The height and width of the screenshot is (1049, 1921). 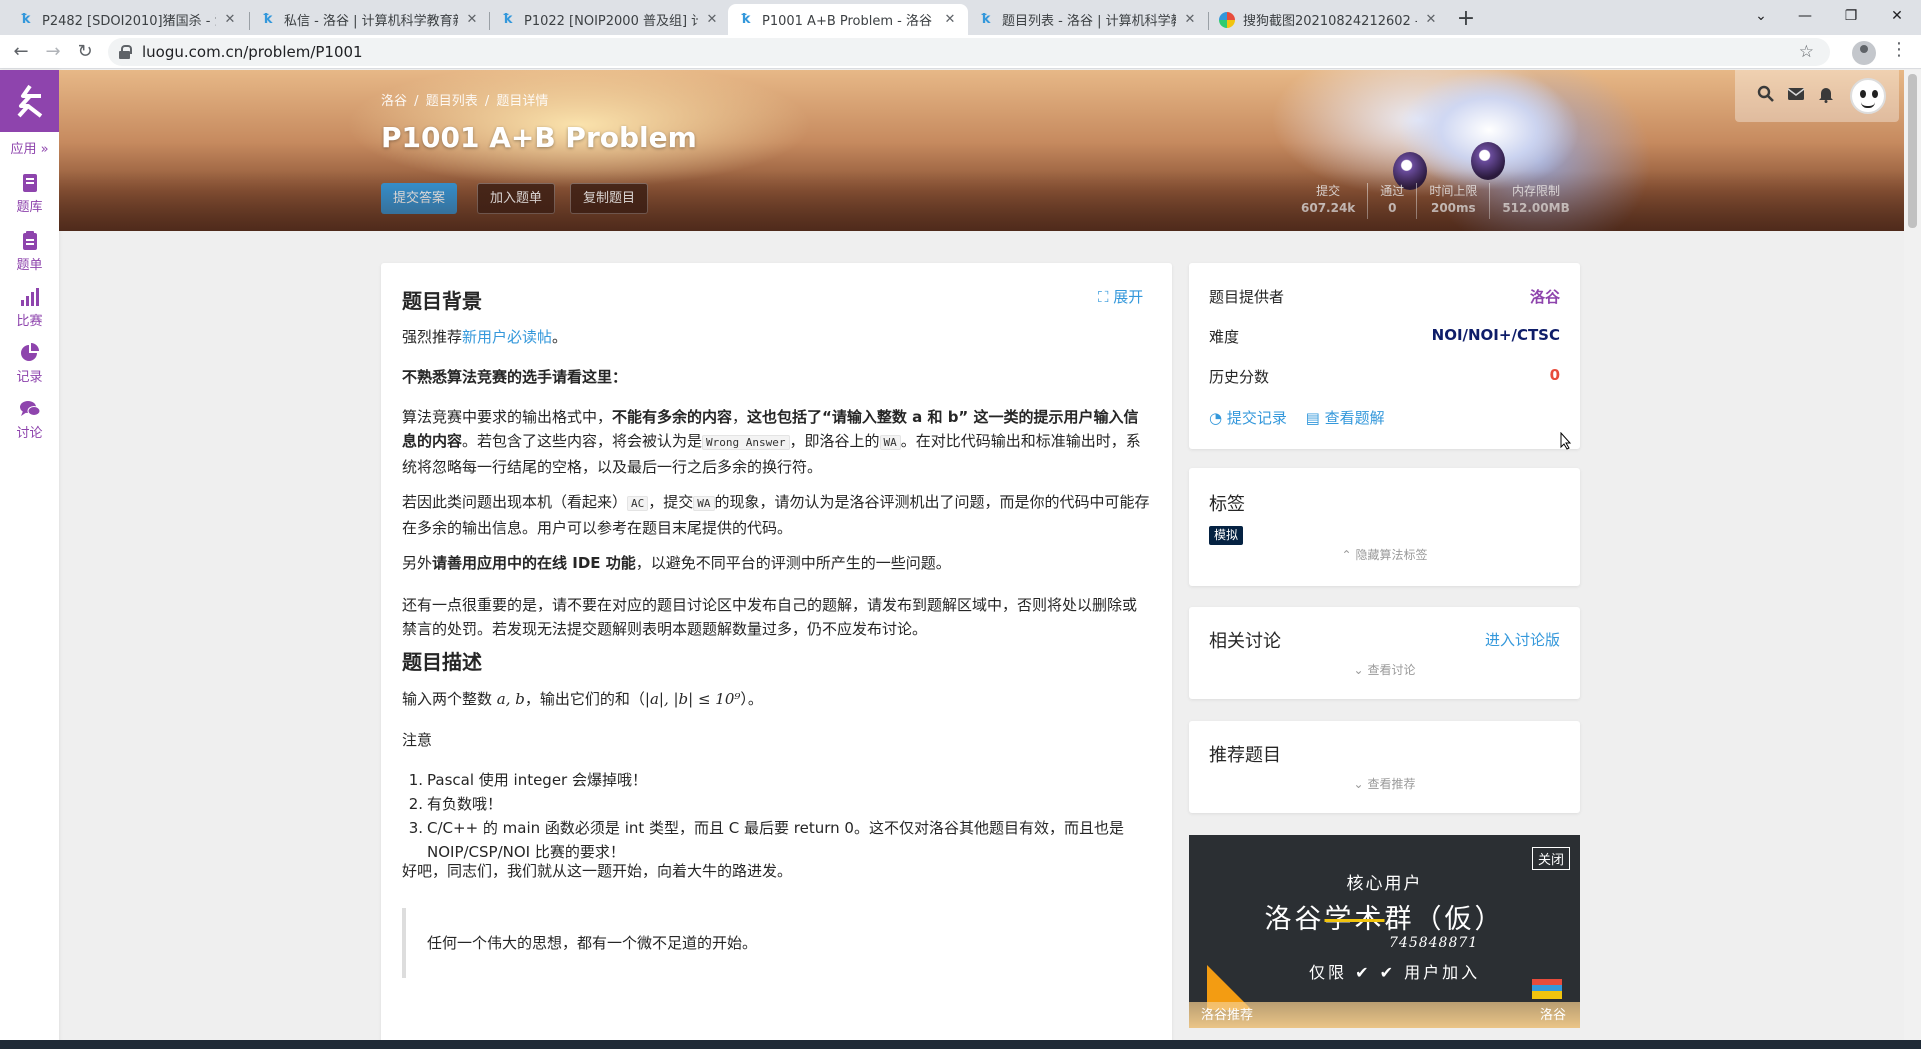 What do you see at coordinates (1384, 653) in the screenshot?
I see `discussion-card: 相关讨论 进入讨论版 ⌄ 查看讨论` at bounding box center [1384, 653].